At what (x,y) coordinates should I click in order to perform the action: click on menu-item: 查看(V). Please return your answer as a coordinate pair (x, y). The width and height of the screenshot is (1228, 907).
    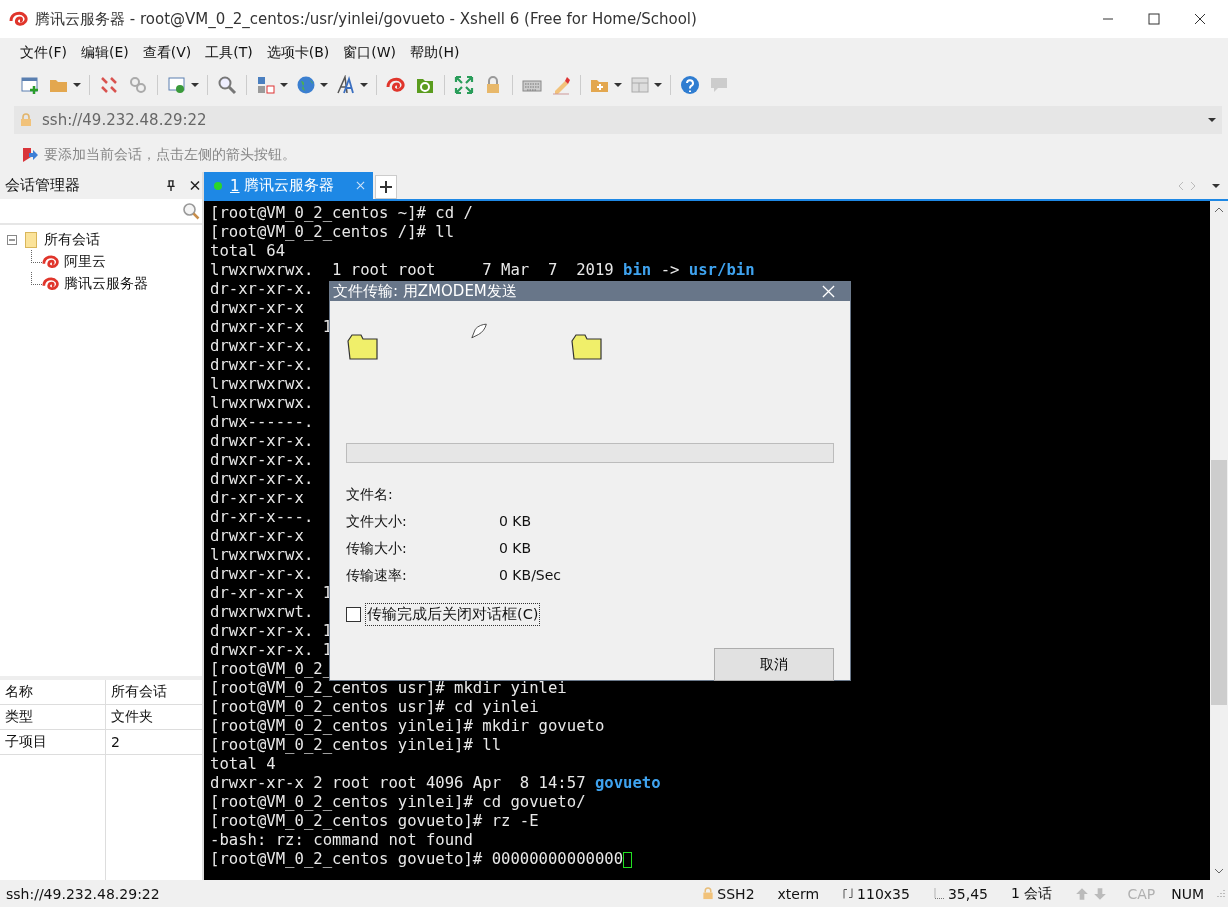
    Looking at the image, I should click on (167, 53).